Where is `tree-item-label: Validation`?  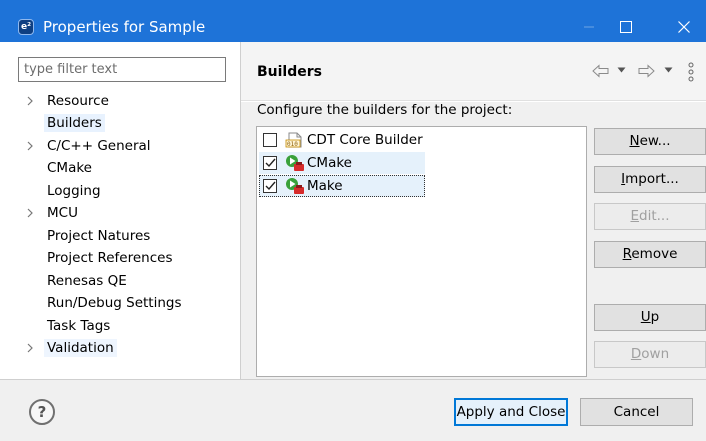 tree-item-label: Validation is located at coordinates (80, 347).